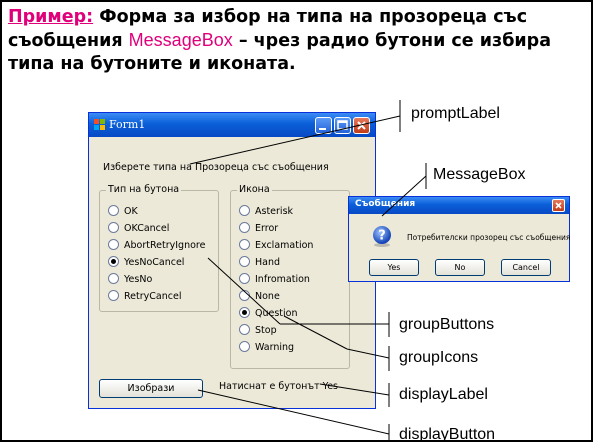 The height and width of the screenshot is (442, 593). I want to click on question-icon: ?, so click(382, 236).